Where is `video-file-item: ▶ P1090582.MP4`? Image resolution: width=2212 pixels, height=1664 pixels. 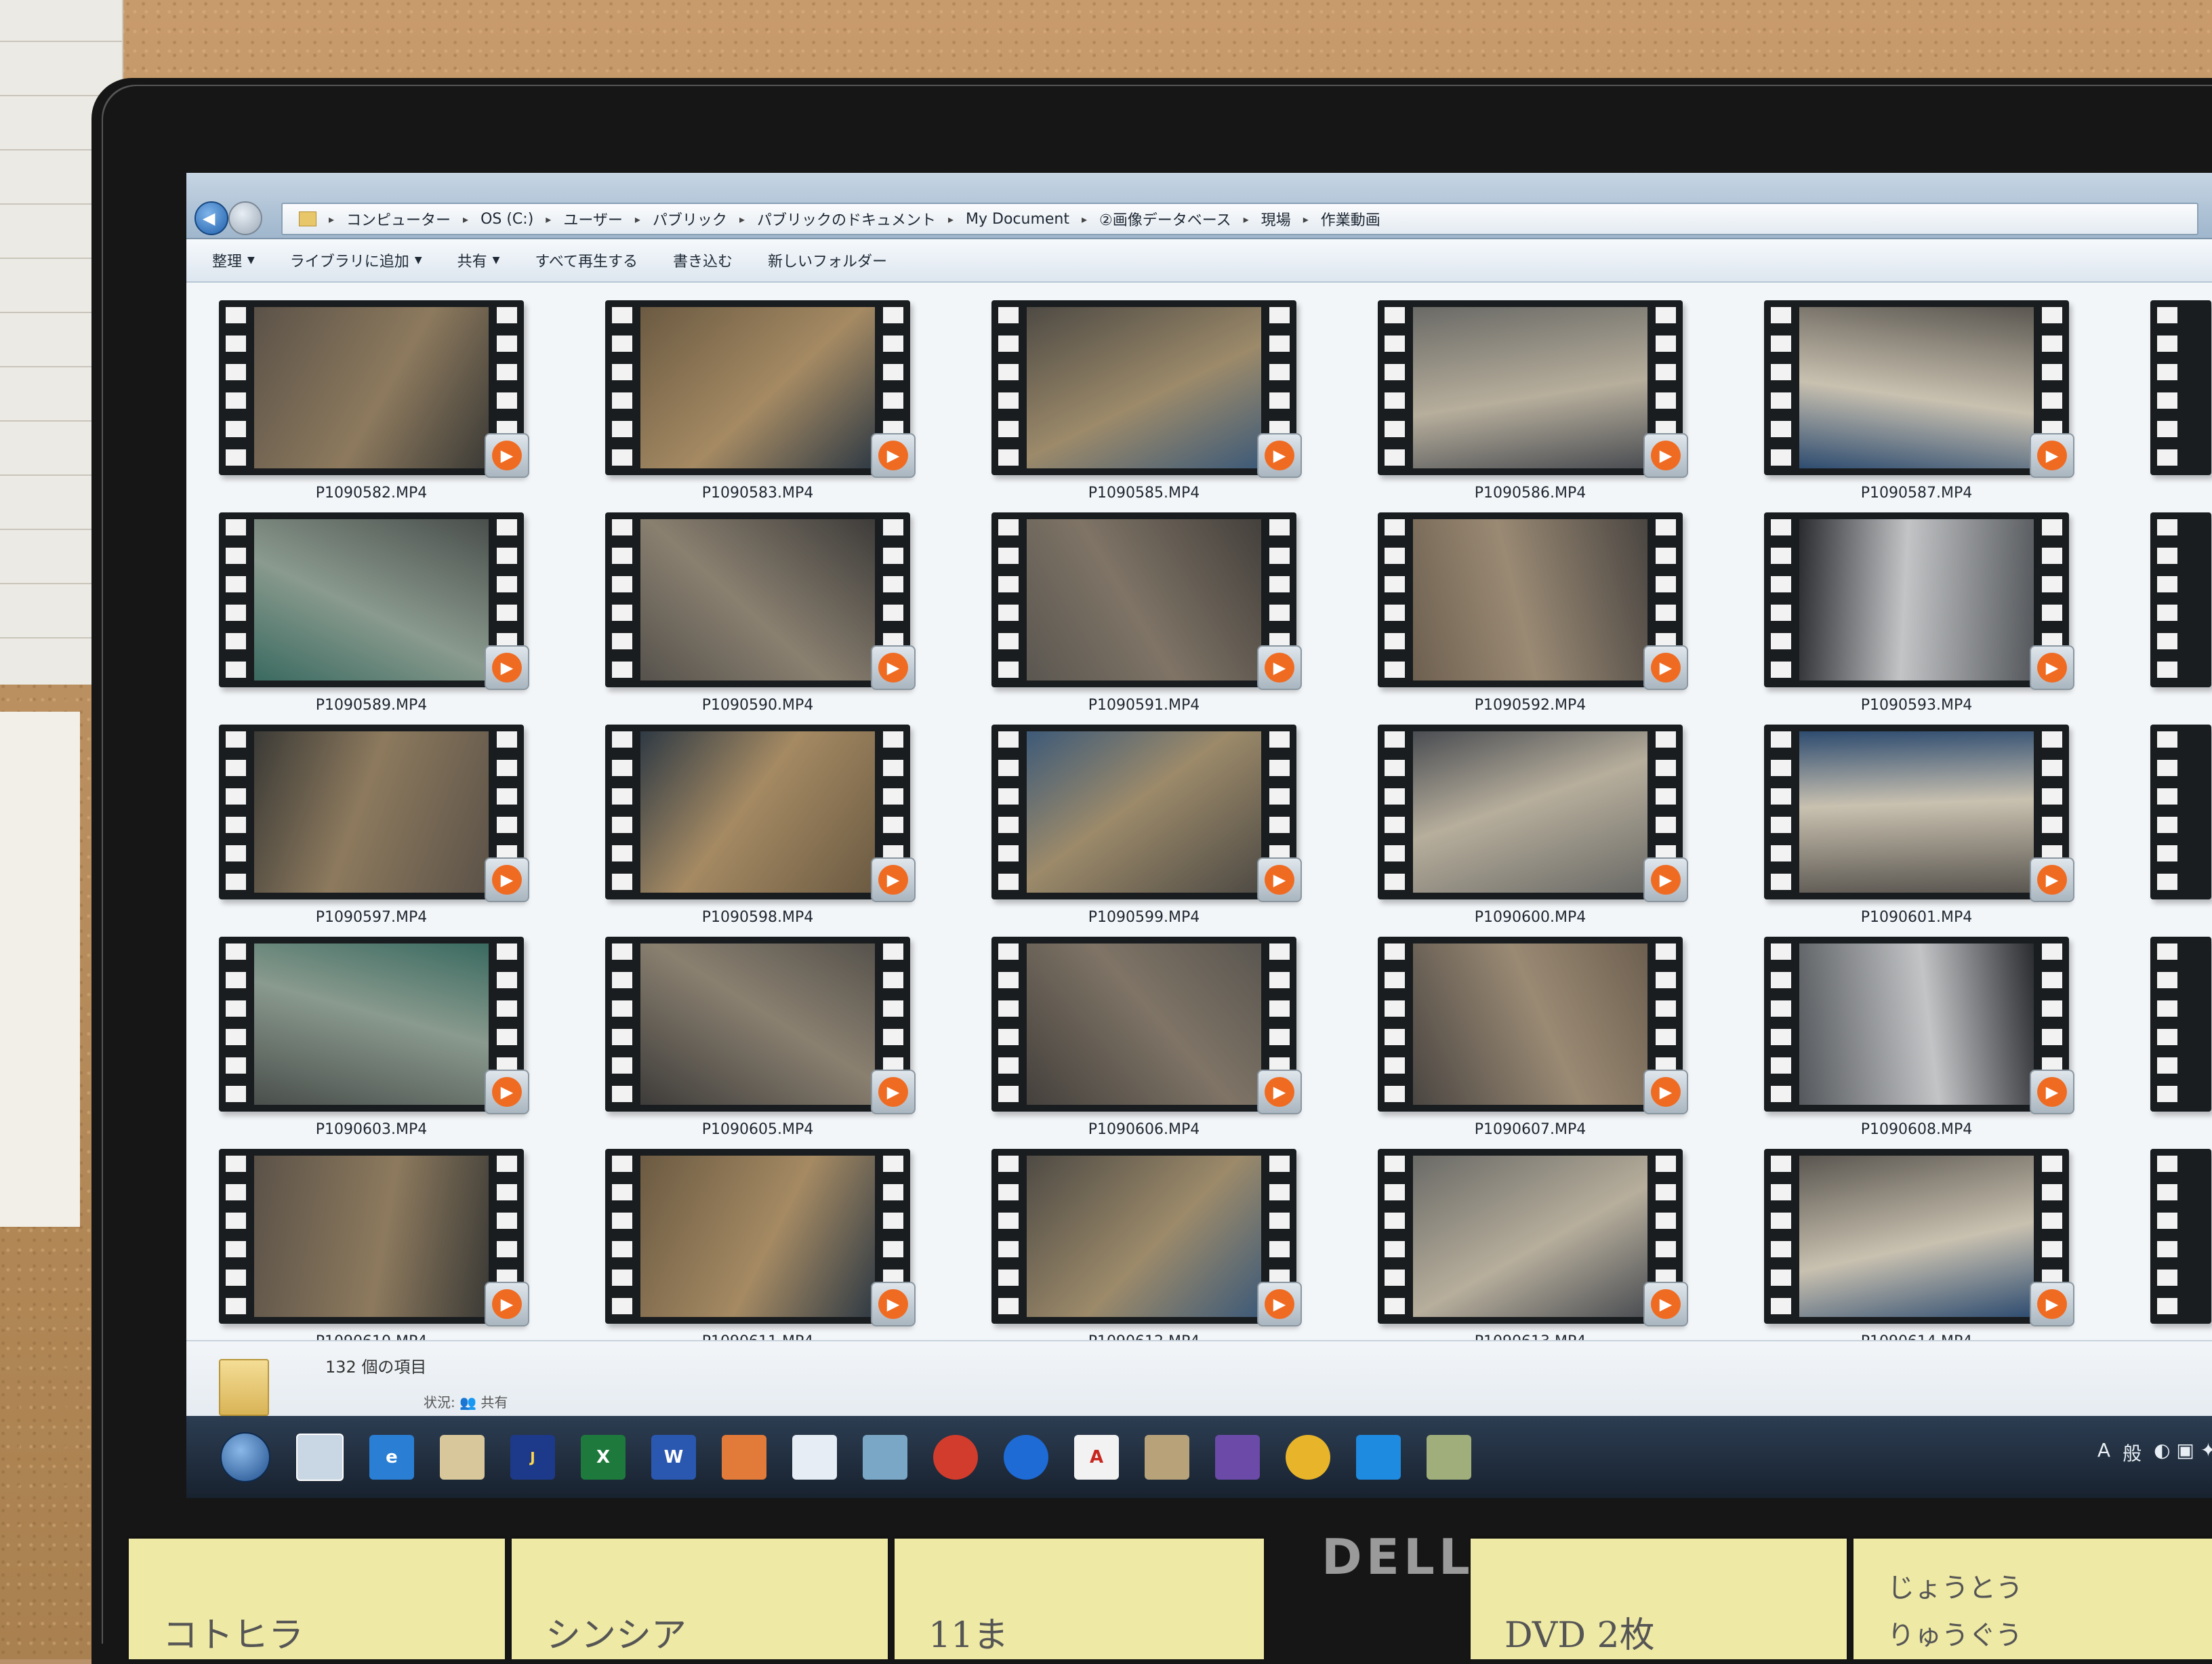 video-file-item: ▶ P1090582.MP4 is located at coordinates (412, 406).